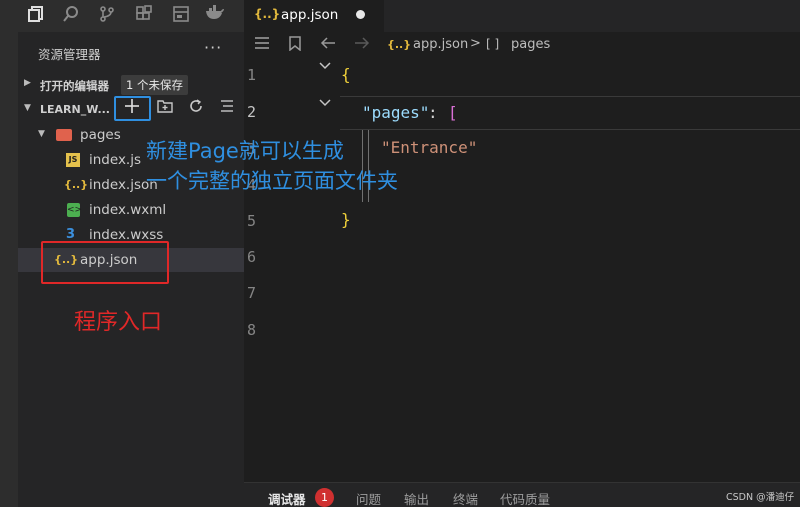 The height and width of the screenshot is (507, 800). I want to click on tab-code-quality: 代码质量, so click(525, 498).